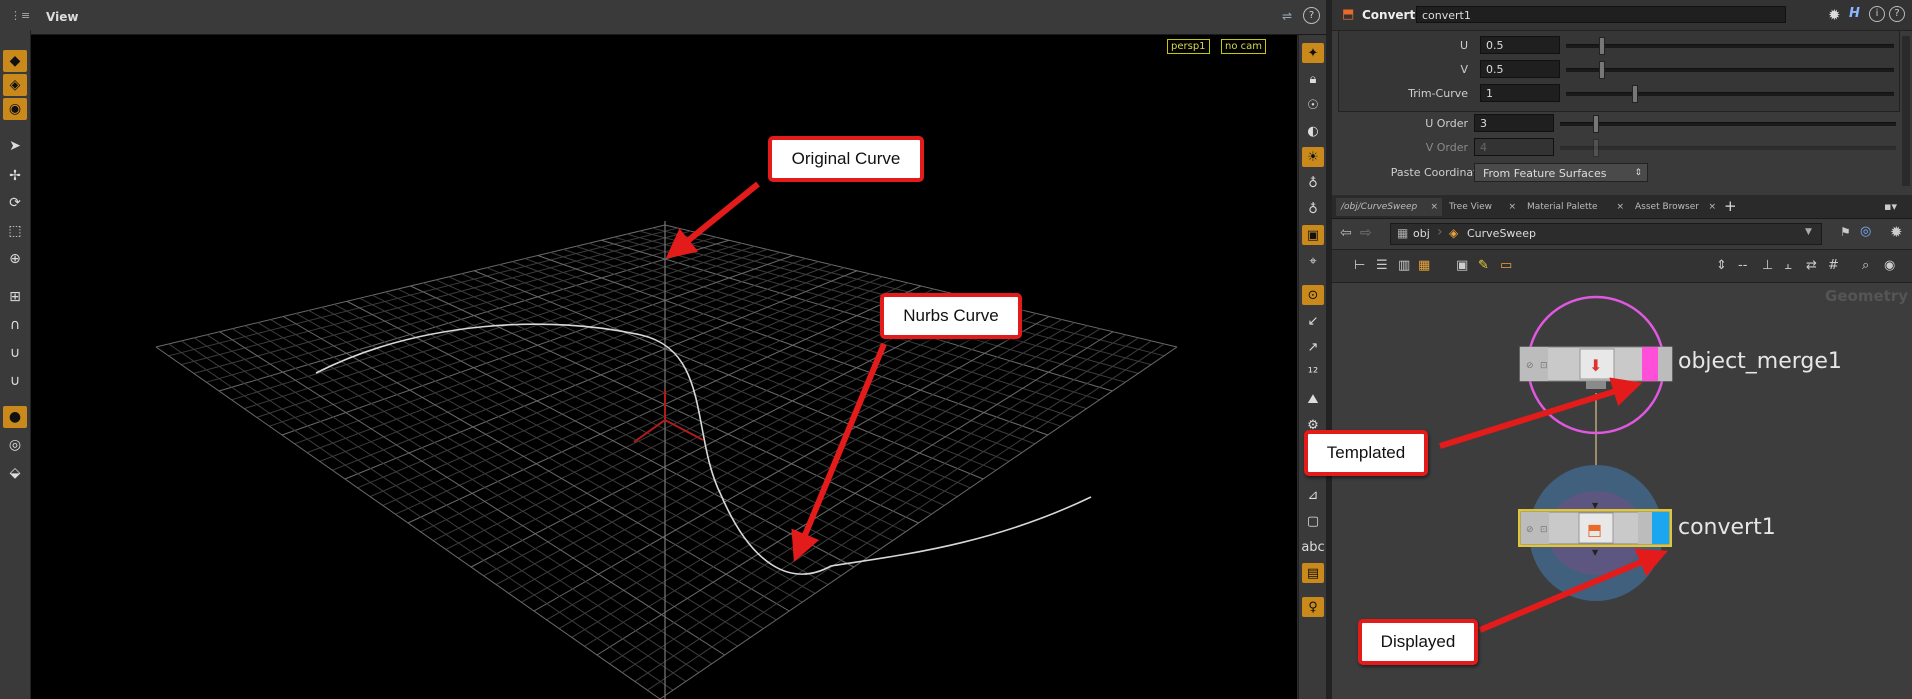 Image resolution: width=1912 pixels, height=699 pixels. What do you see at coordinates (15, 473) in the screenshot?
I see `render-icon: ⬙` at bounding box center [15, 473].